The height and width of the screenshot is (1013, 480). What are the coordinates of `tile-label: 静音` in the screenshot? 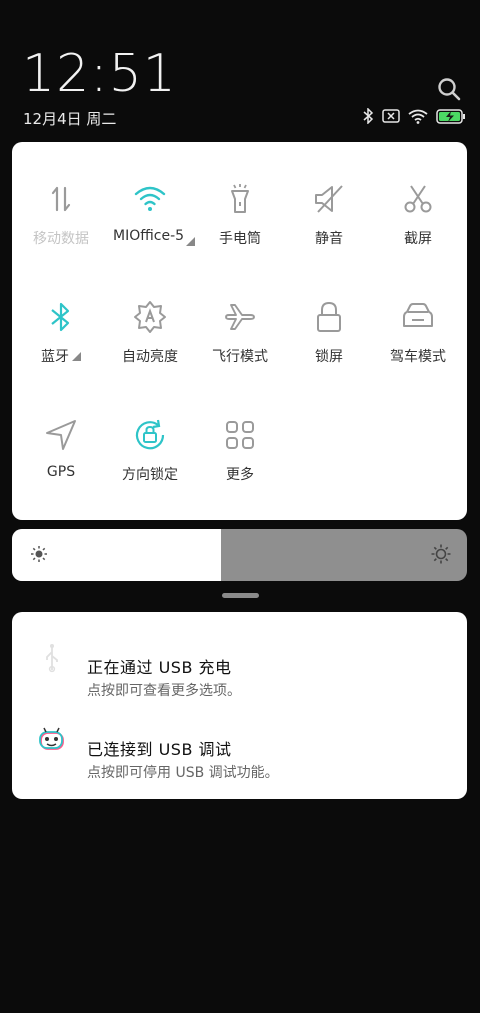 It's located at (329, 239).